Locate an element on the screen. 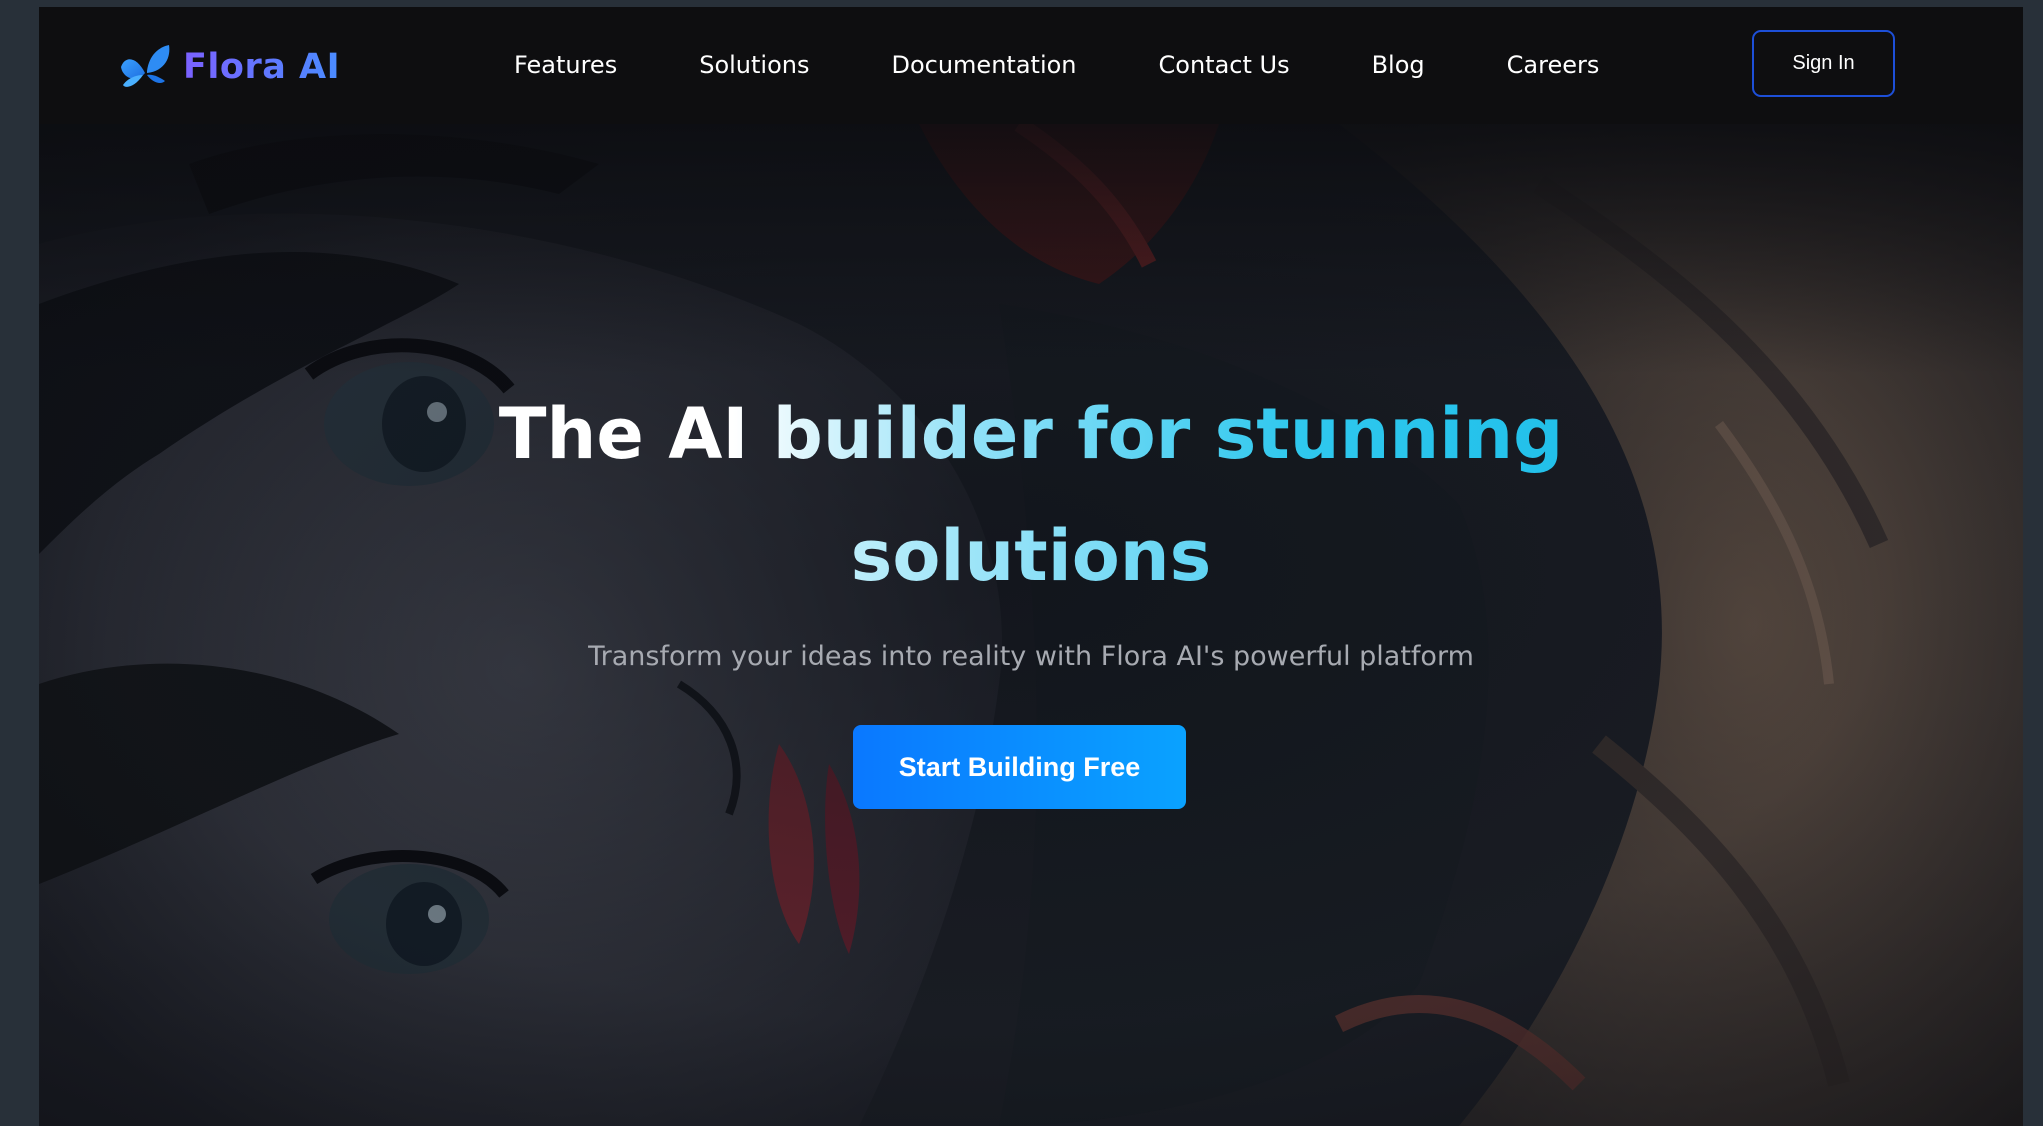 The width and height of the screenshot is (2043, 1126). nav-link-blog: Blog is located at coordinates (1398, 65).